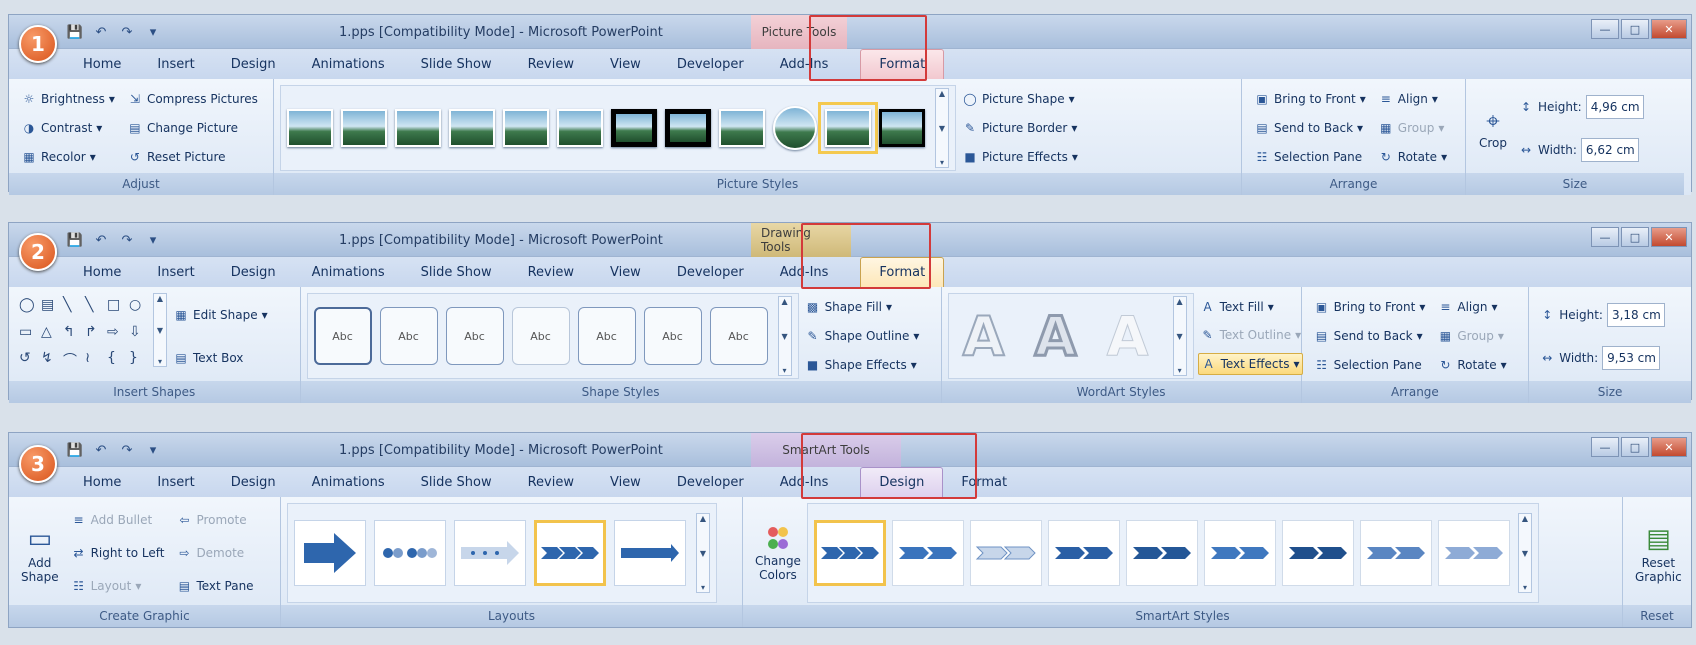 Image resolution: width=1696 pixels, height=645 pixels. I want to click on width-input, so click(1609, 149).